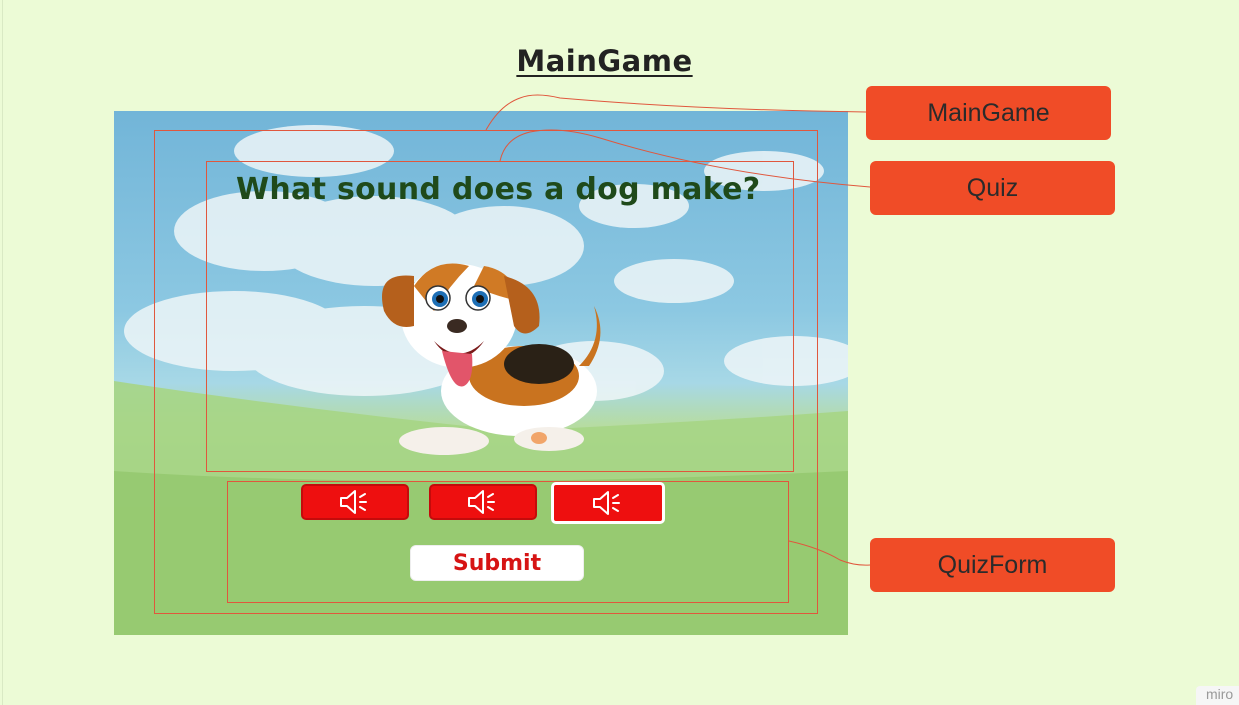 The image size is (1239, 705). What do you see at coordinates (1217, 695) in the screenshot?
I see `miro-watermark: miro` at bounding box center [1217, 695].